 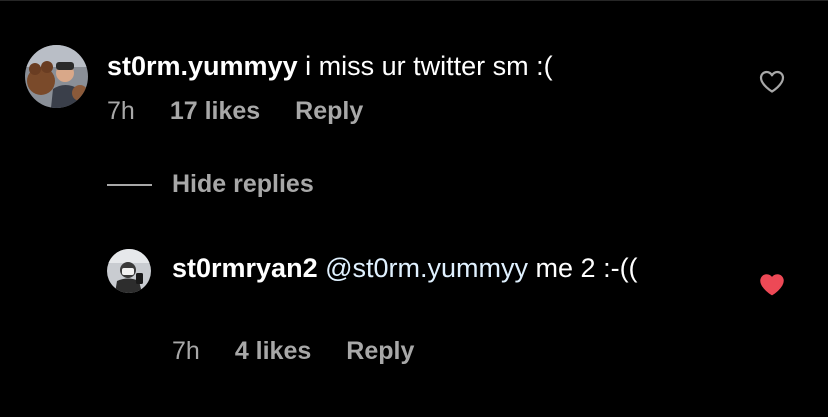 What do you see at coordinates (429, 66) in the screenshot?
I see `comment-text: i miss ur twitter sm :(` at bounding box center [429, 66].